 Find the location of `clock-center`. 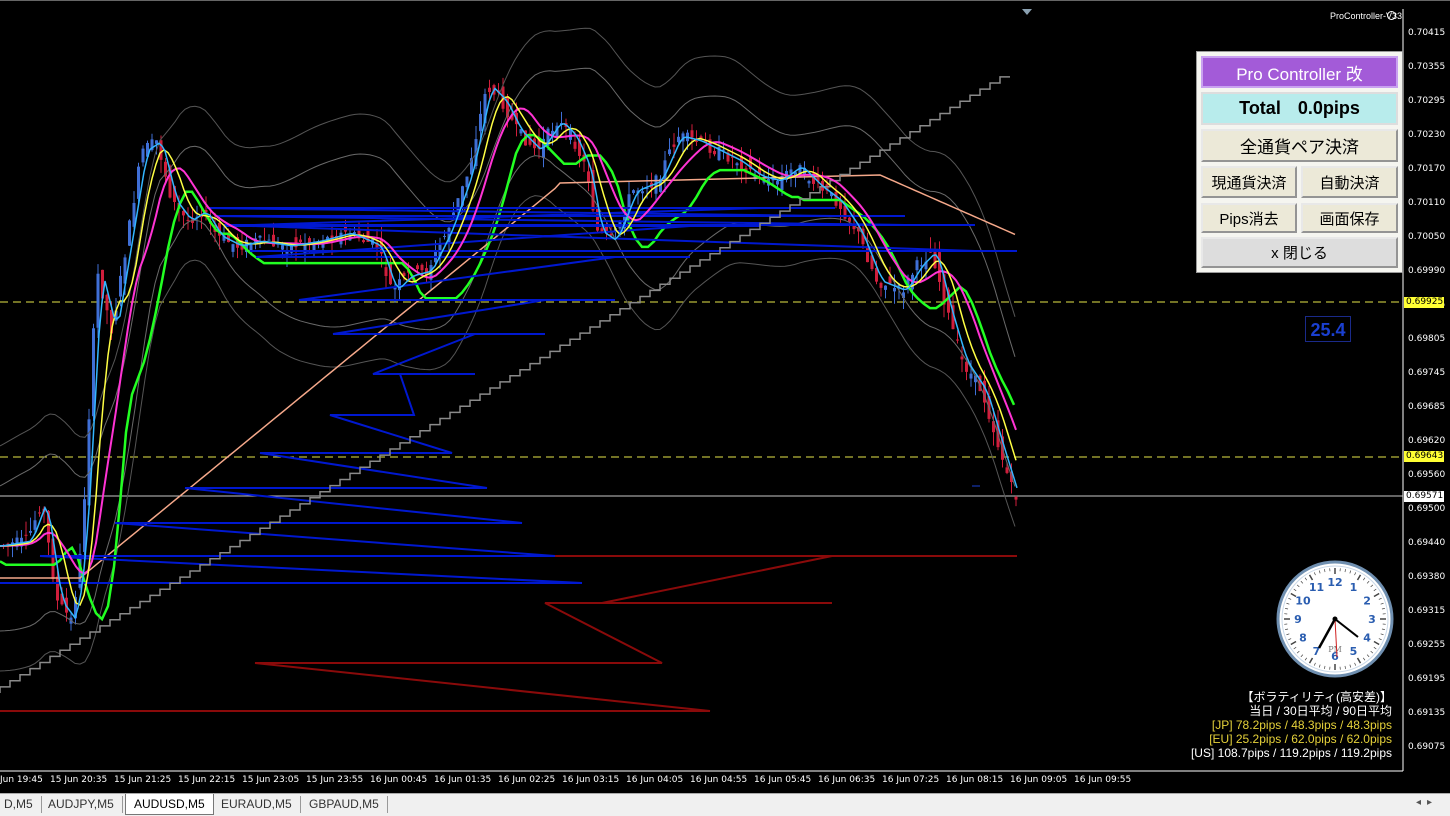

clock-center is located at coordinates (1335, 619).